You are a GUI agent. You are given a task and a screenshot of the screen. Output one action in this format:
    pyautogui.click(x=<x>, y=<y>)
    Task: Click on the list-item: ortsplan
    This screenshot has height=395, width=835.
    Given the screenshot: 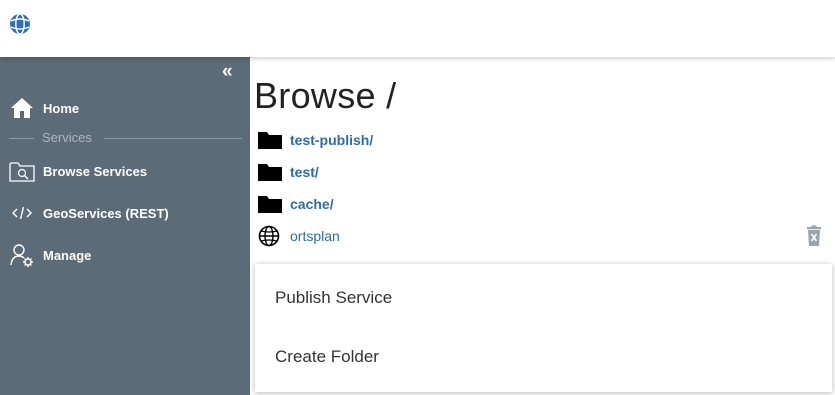 What is the action you would take?
    pyautogui.click(x=299, y=236)
    